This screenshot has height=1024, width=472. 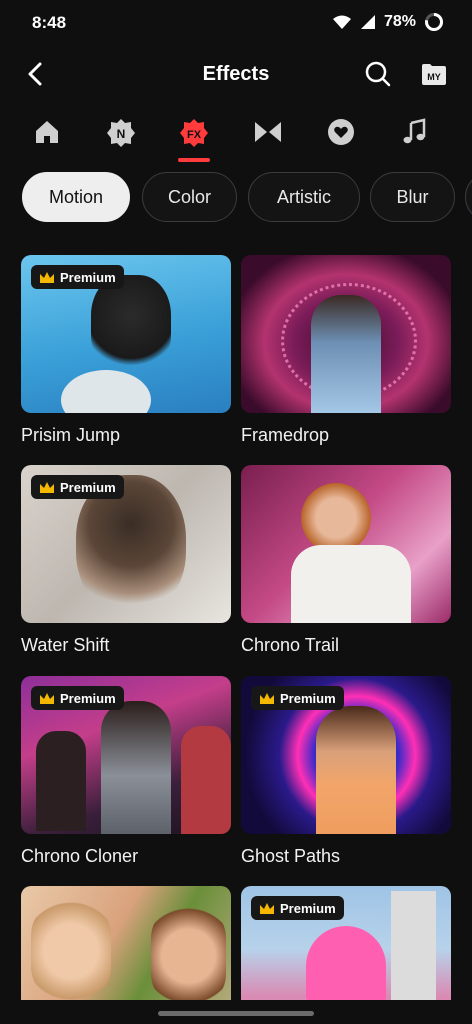 I want to click on effect-card: Framedrop, so click(x=346, y=350).